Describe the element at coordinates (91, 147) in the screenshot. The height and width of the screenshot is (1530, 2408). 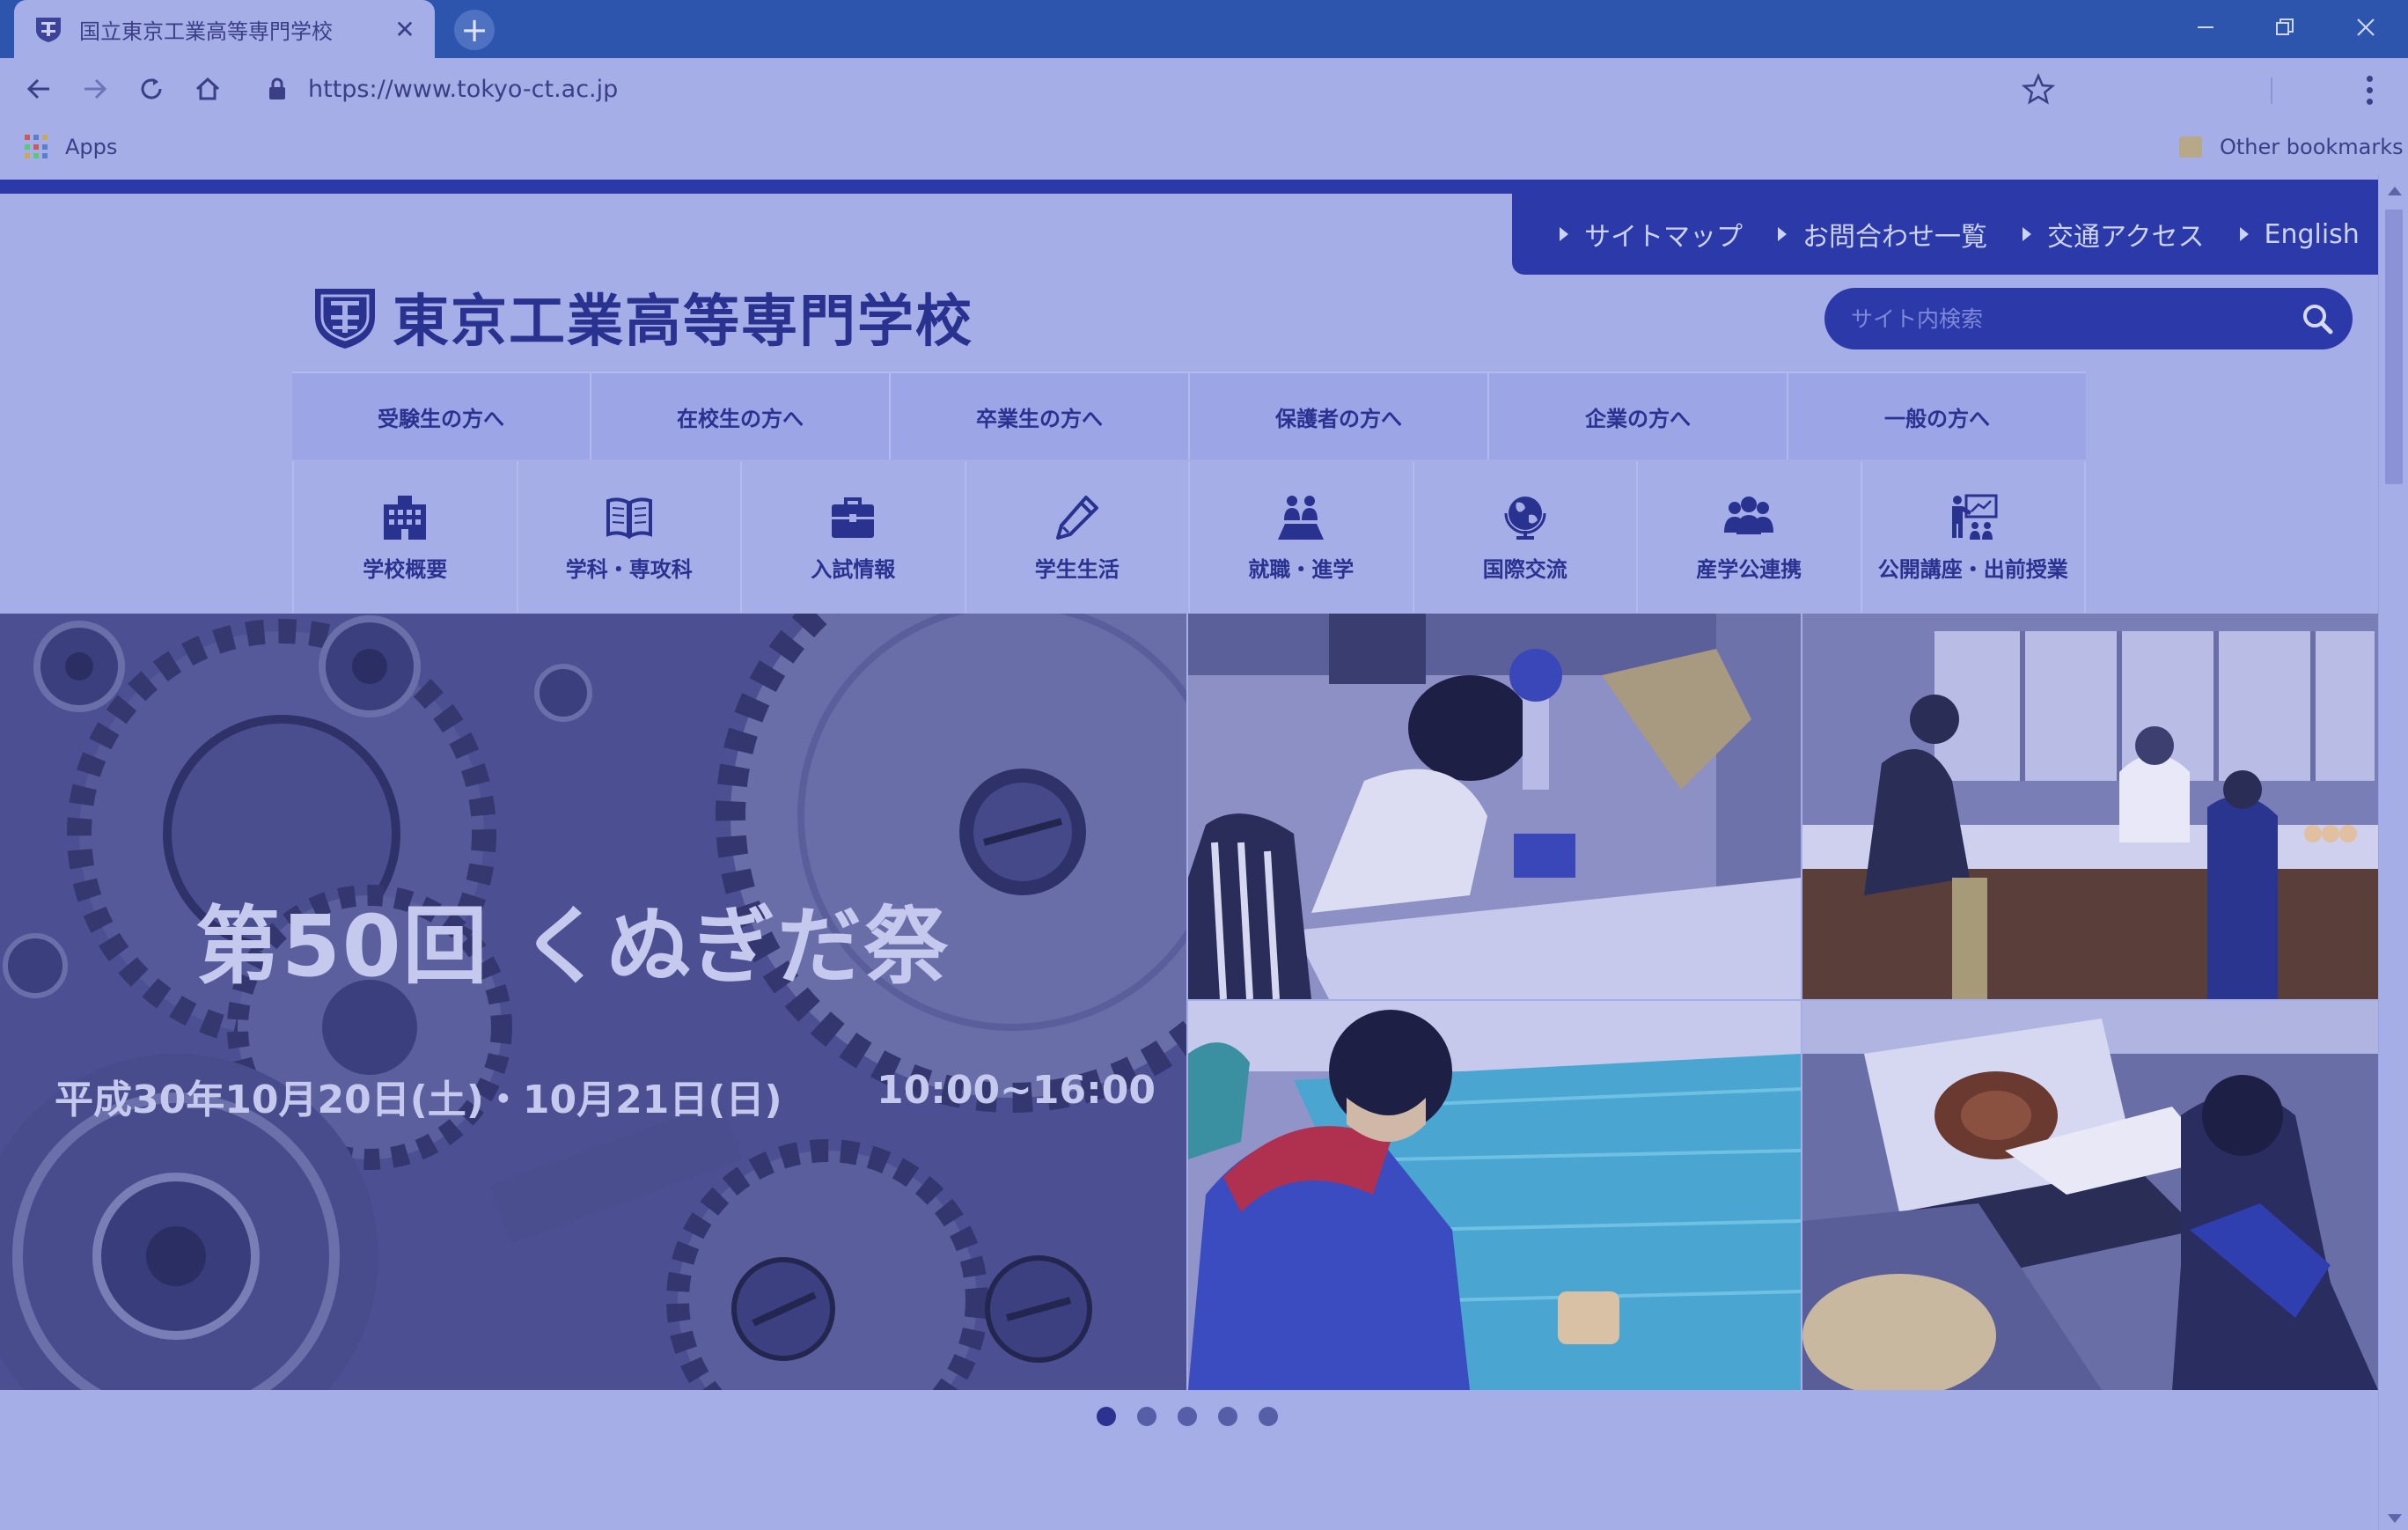
I see `apps-label: Apps` at that location.